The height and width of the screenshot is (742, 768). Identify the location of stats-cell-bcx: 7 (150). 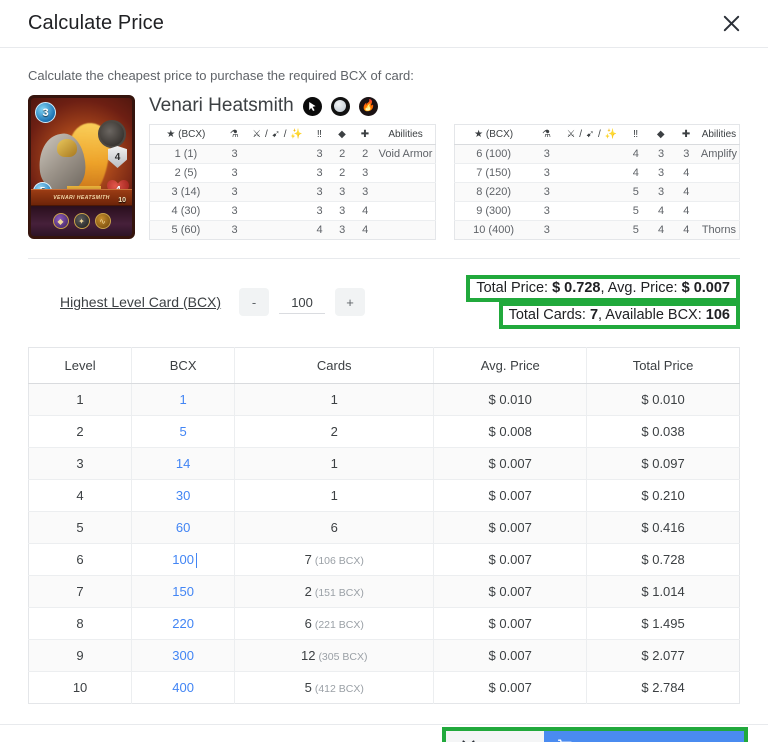
(493, 173).